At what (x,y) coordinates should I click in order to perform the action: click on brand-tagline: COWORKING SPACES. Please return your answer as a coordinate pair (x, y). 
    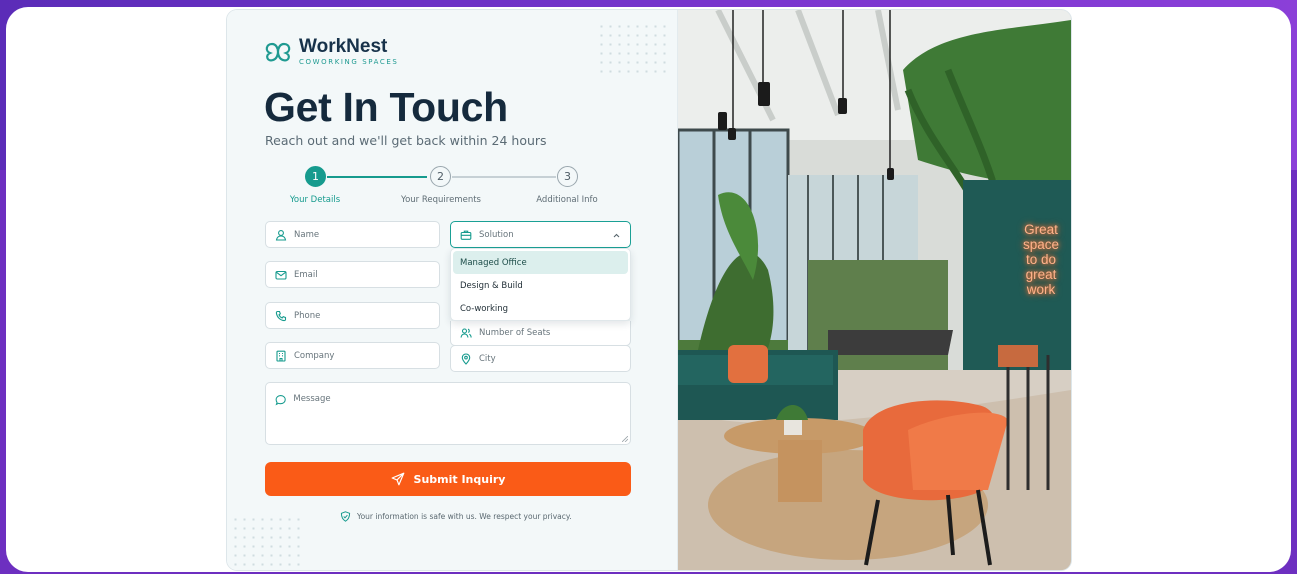
    Looking at the image, I should click on (349, 62).